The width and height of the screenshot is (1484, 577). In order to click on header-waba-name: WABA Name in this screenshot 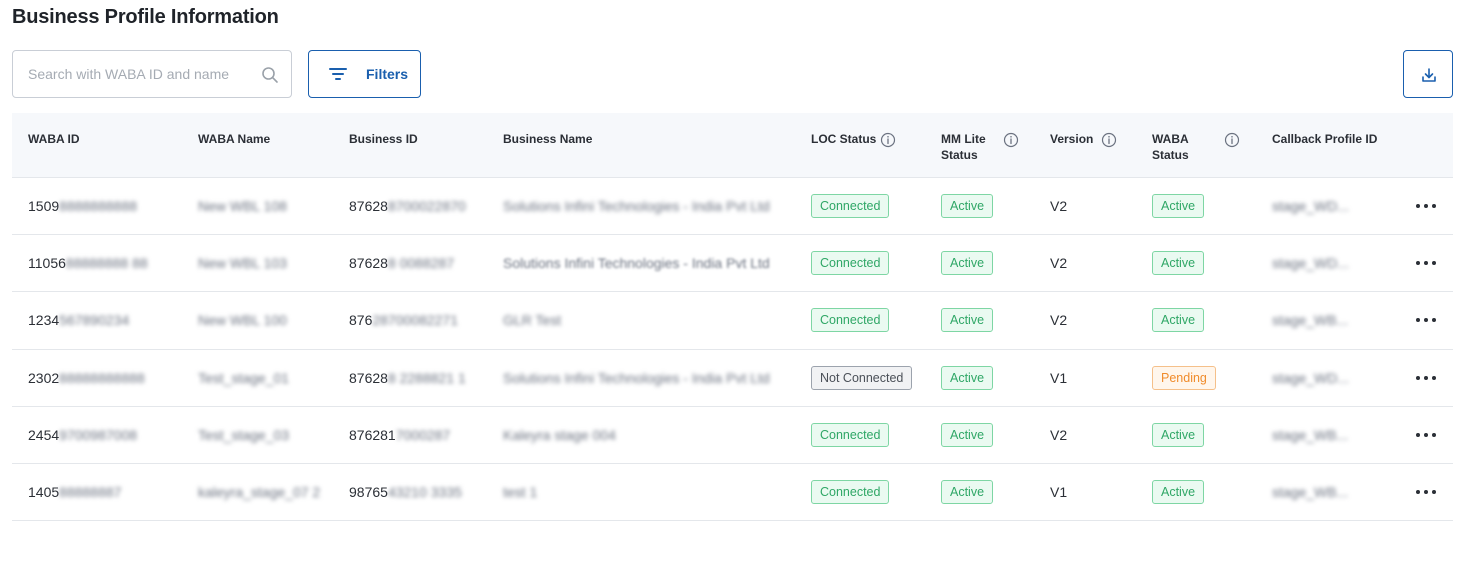, I will do `click(234, 139)`.